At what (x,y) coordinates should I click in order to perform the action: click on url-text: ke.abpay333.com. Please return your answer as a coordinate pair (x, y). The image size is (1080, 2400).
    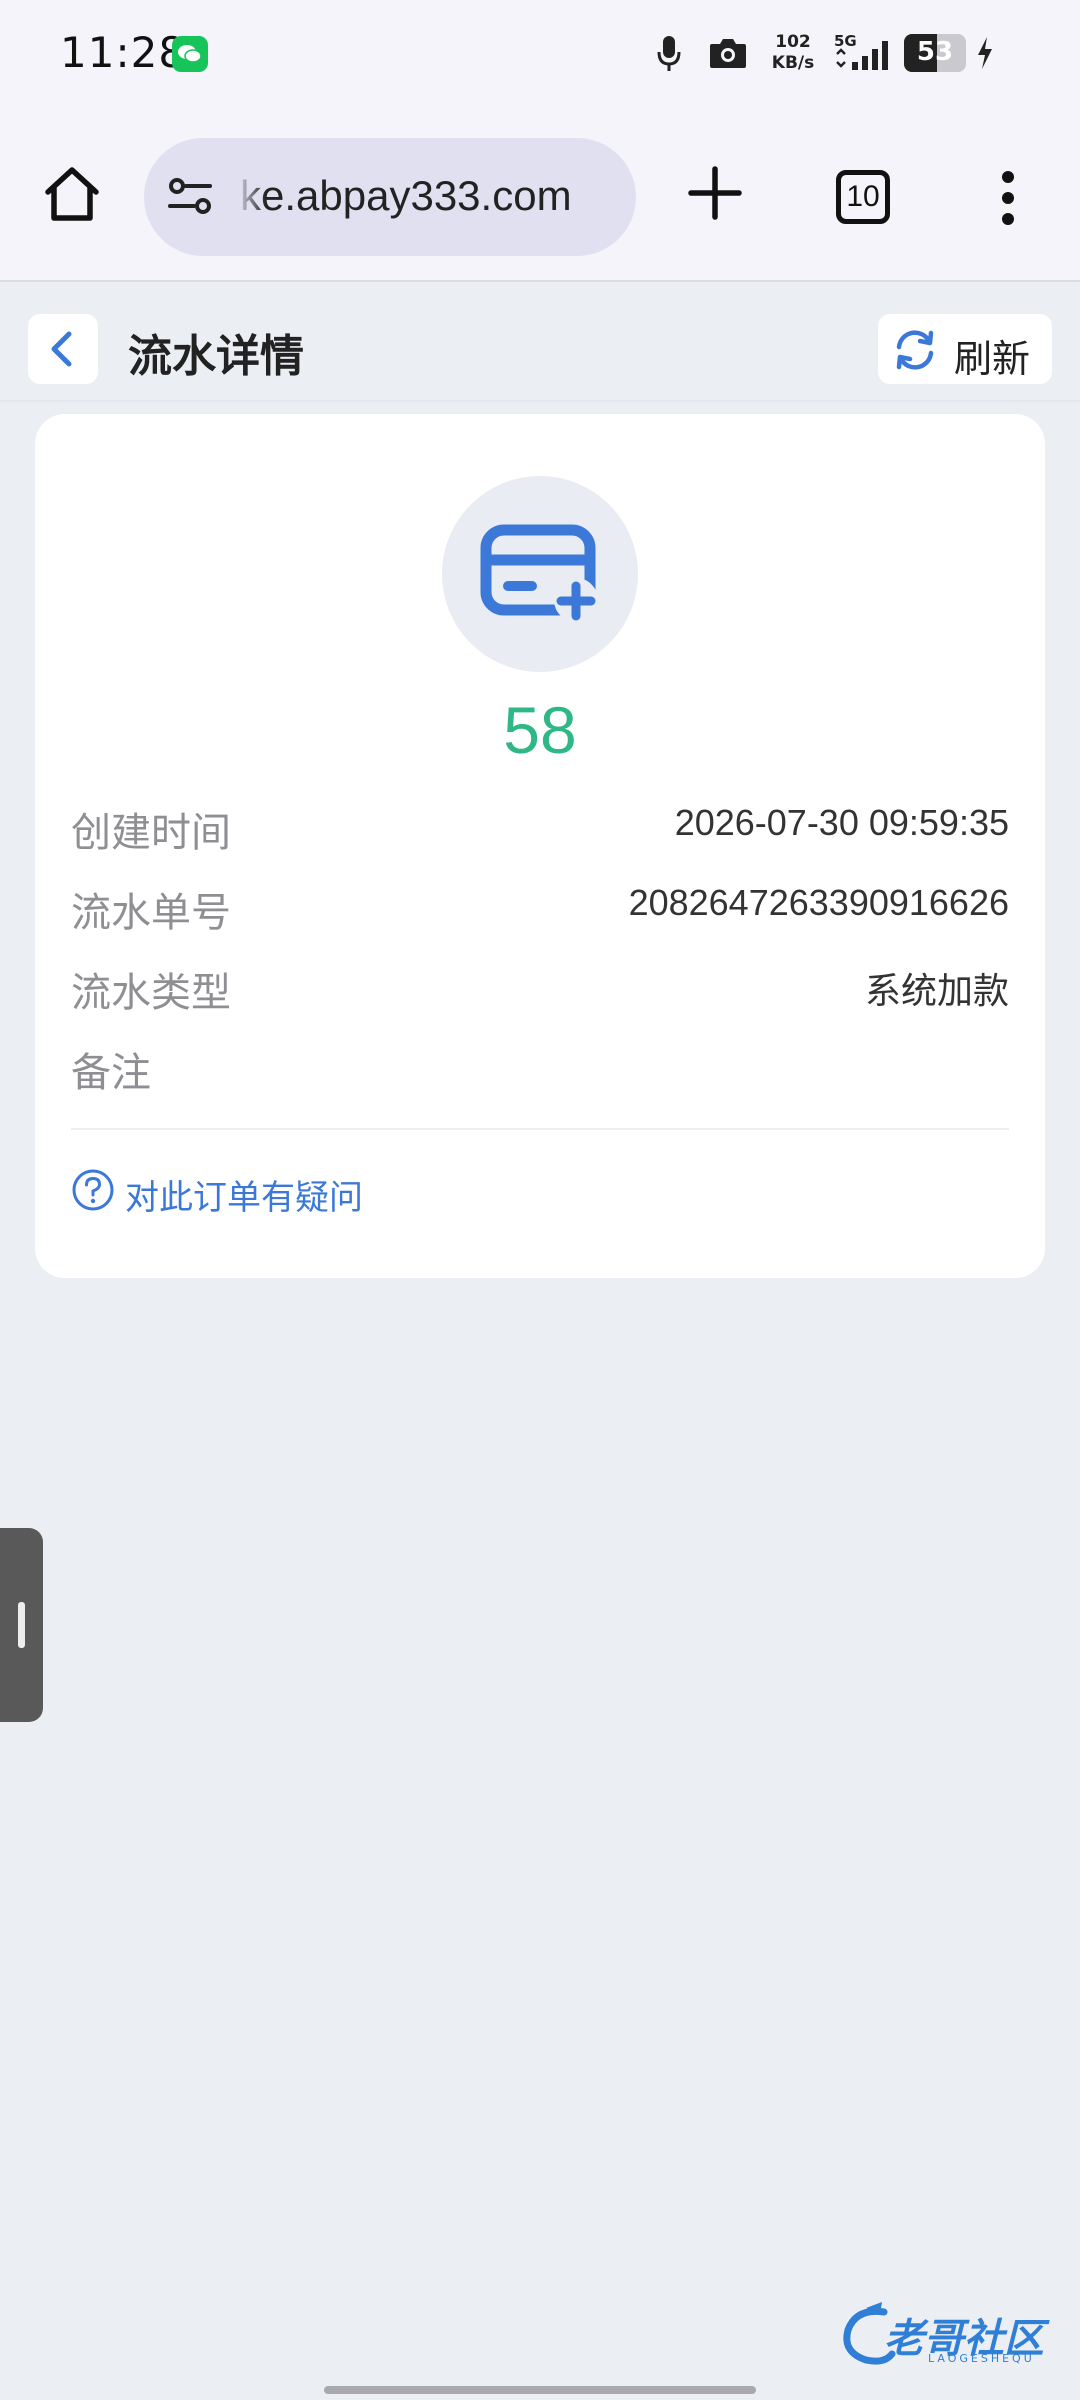
    Looking at the image, I should click on (430, 196).